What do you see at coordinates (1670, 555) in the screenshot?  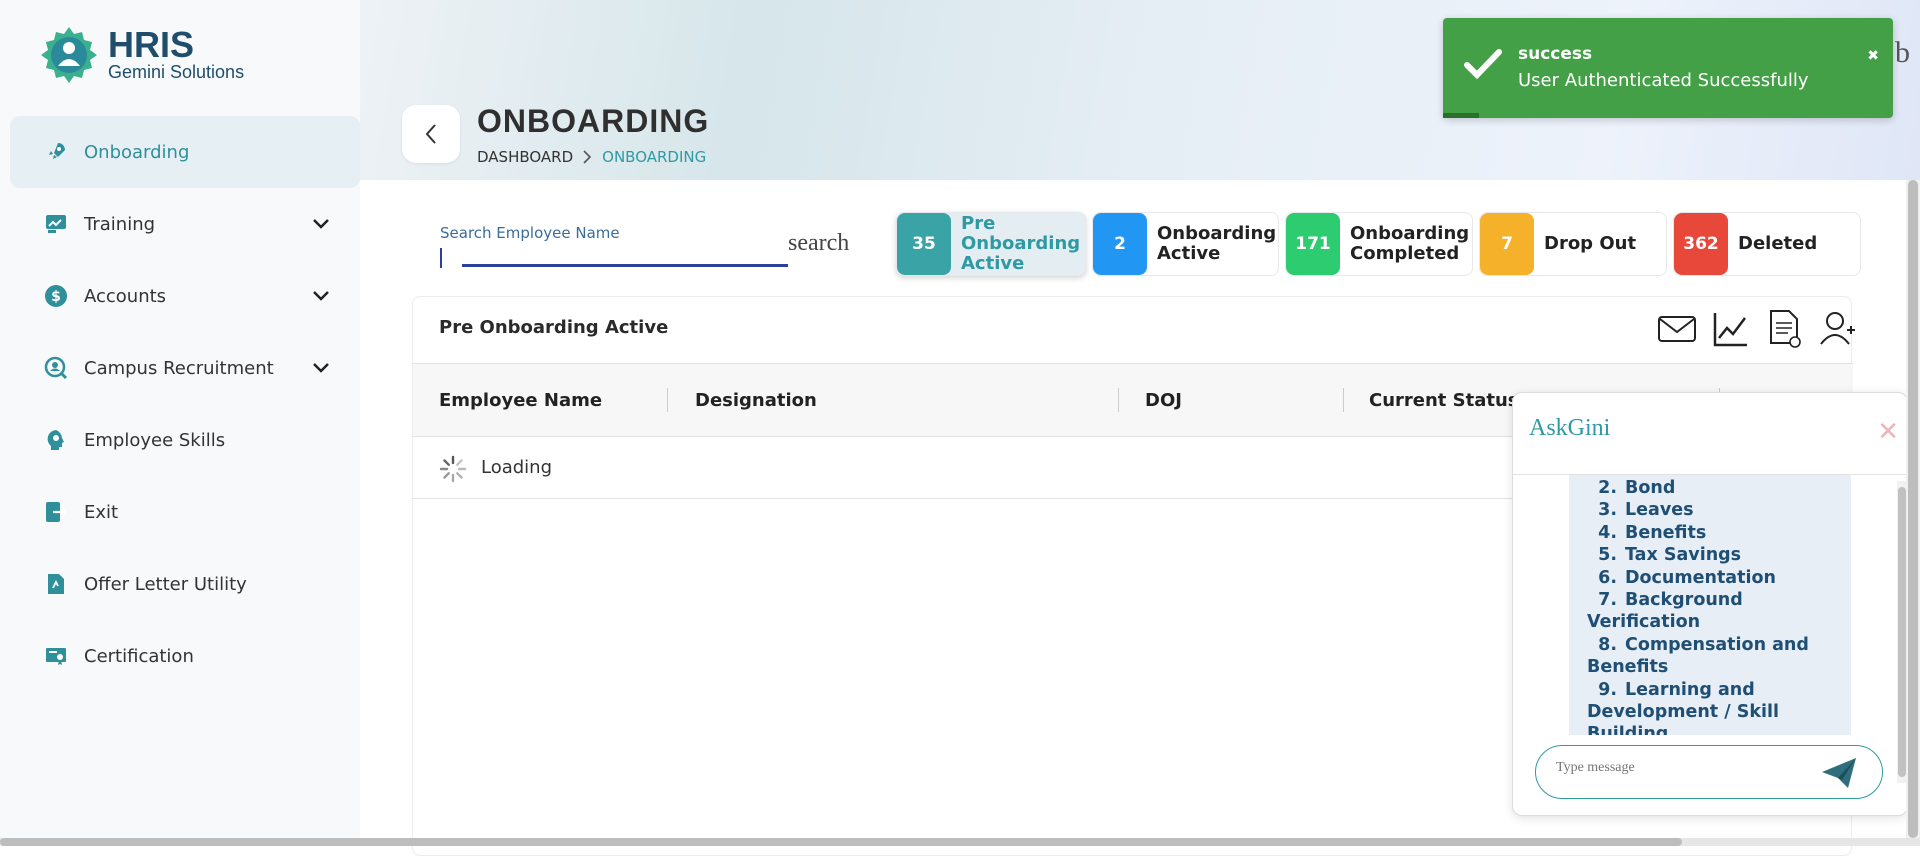 I see `list-item: 5. Tax Savings` at bounding box center [1670, 555].